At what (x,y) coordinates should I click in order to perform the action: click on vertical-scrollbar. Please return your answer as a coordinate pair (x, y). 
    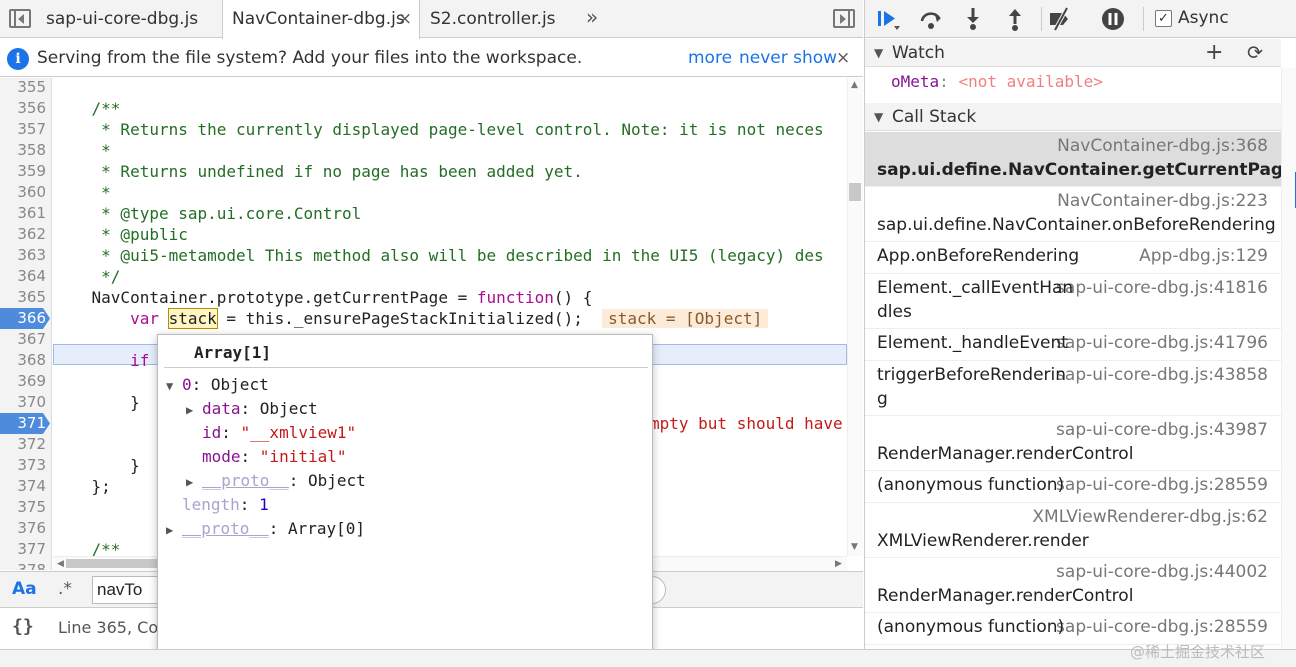
    Looking at the image, I should click on (855, 317).